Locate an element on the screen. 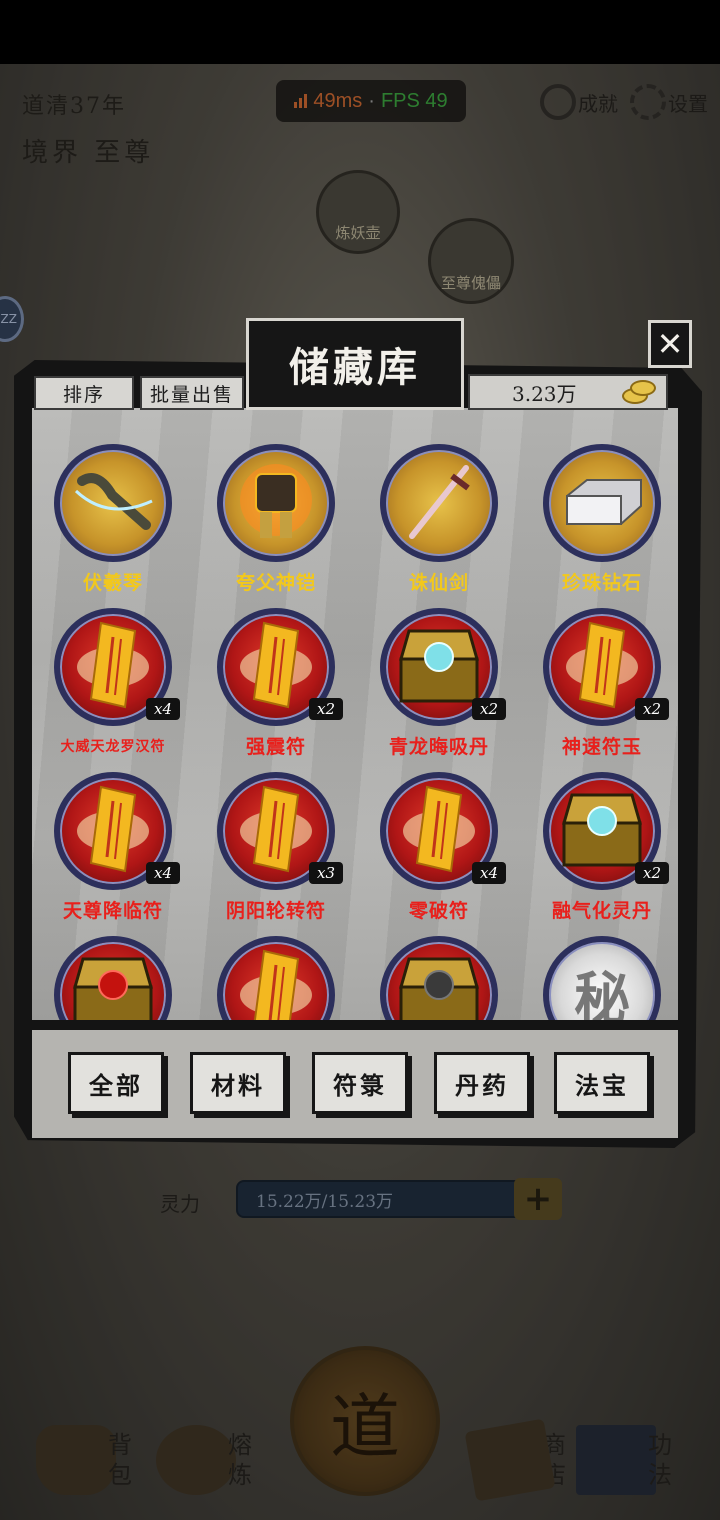 The width and height of the screenshot is (720, 1520). item-name: 天尊降临符 is located at coordinates (112, 911).